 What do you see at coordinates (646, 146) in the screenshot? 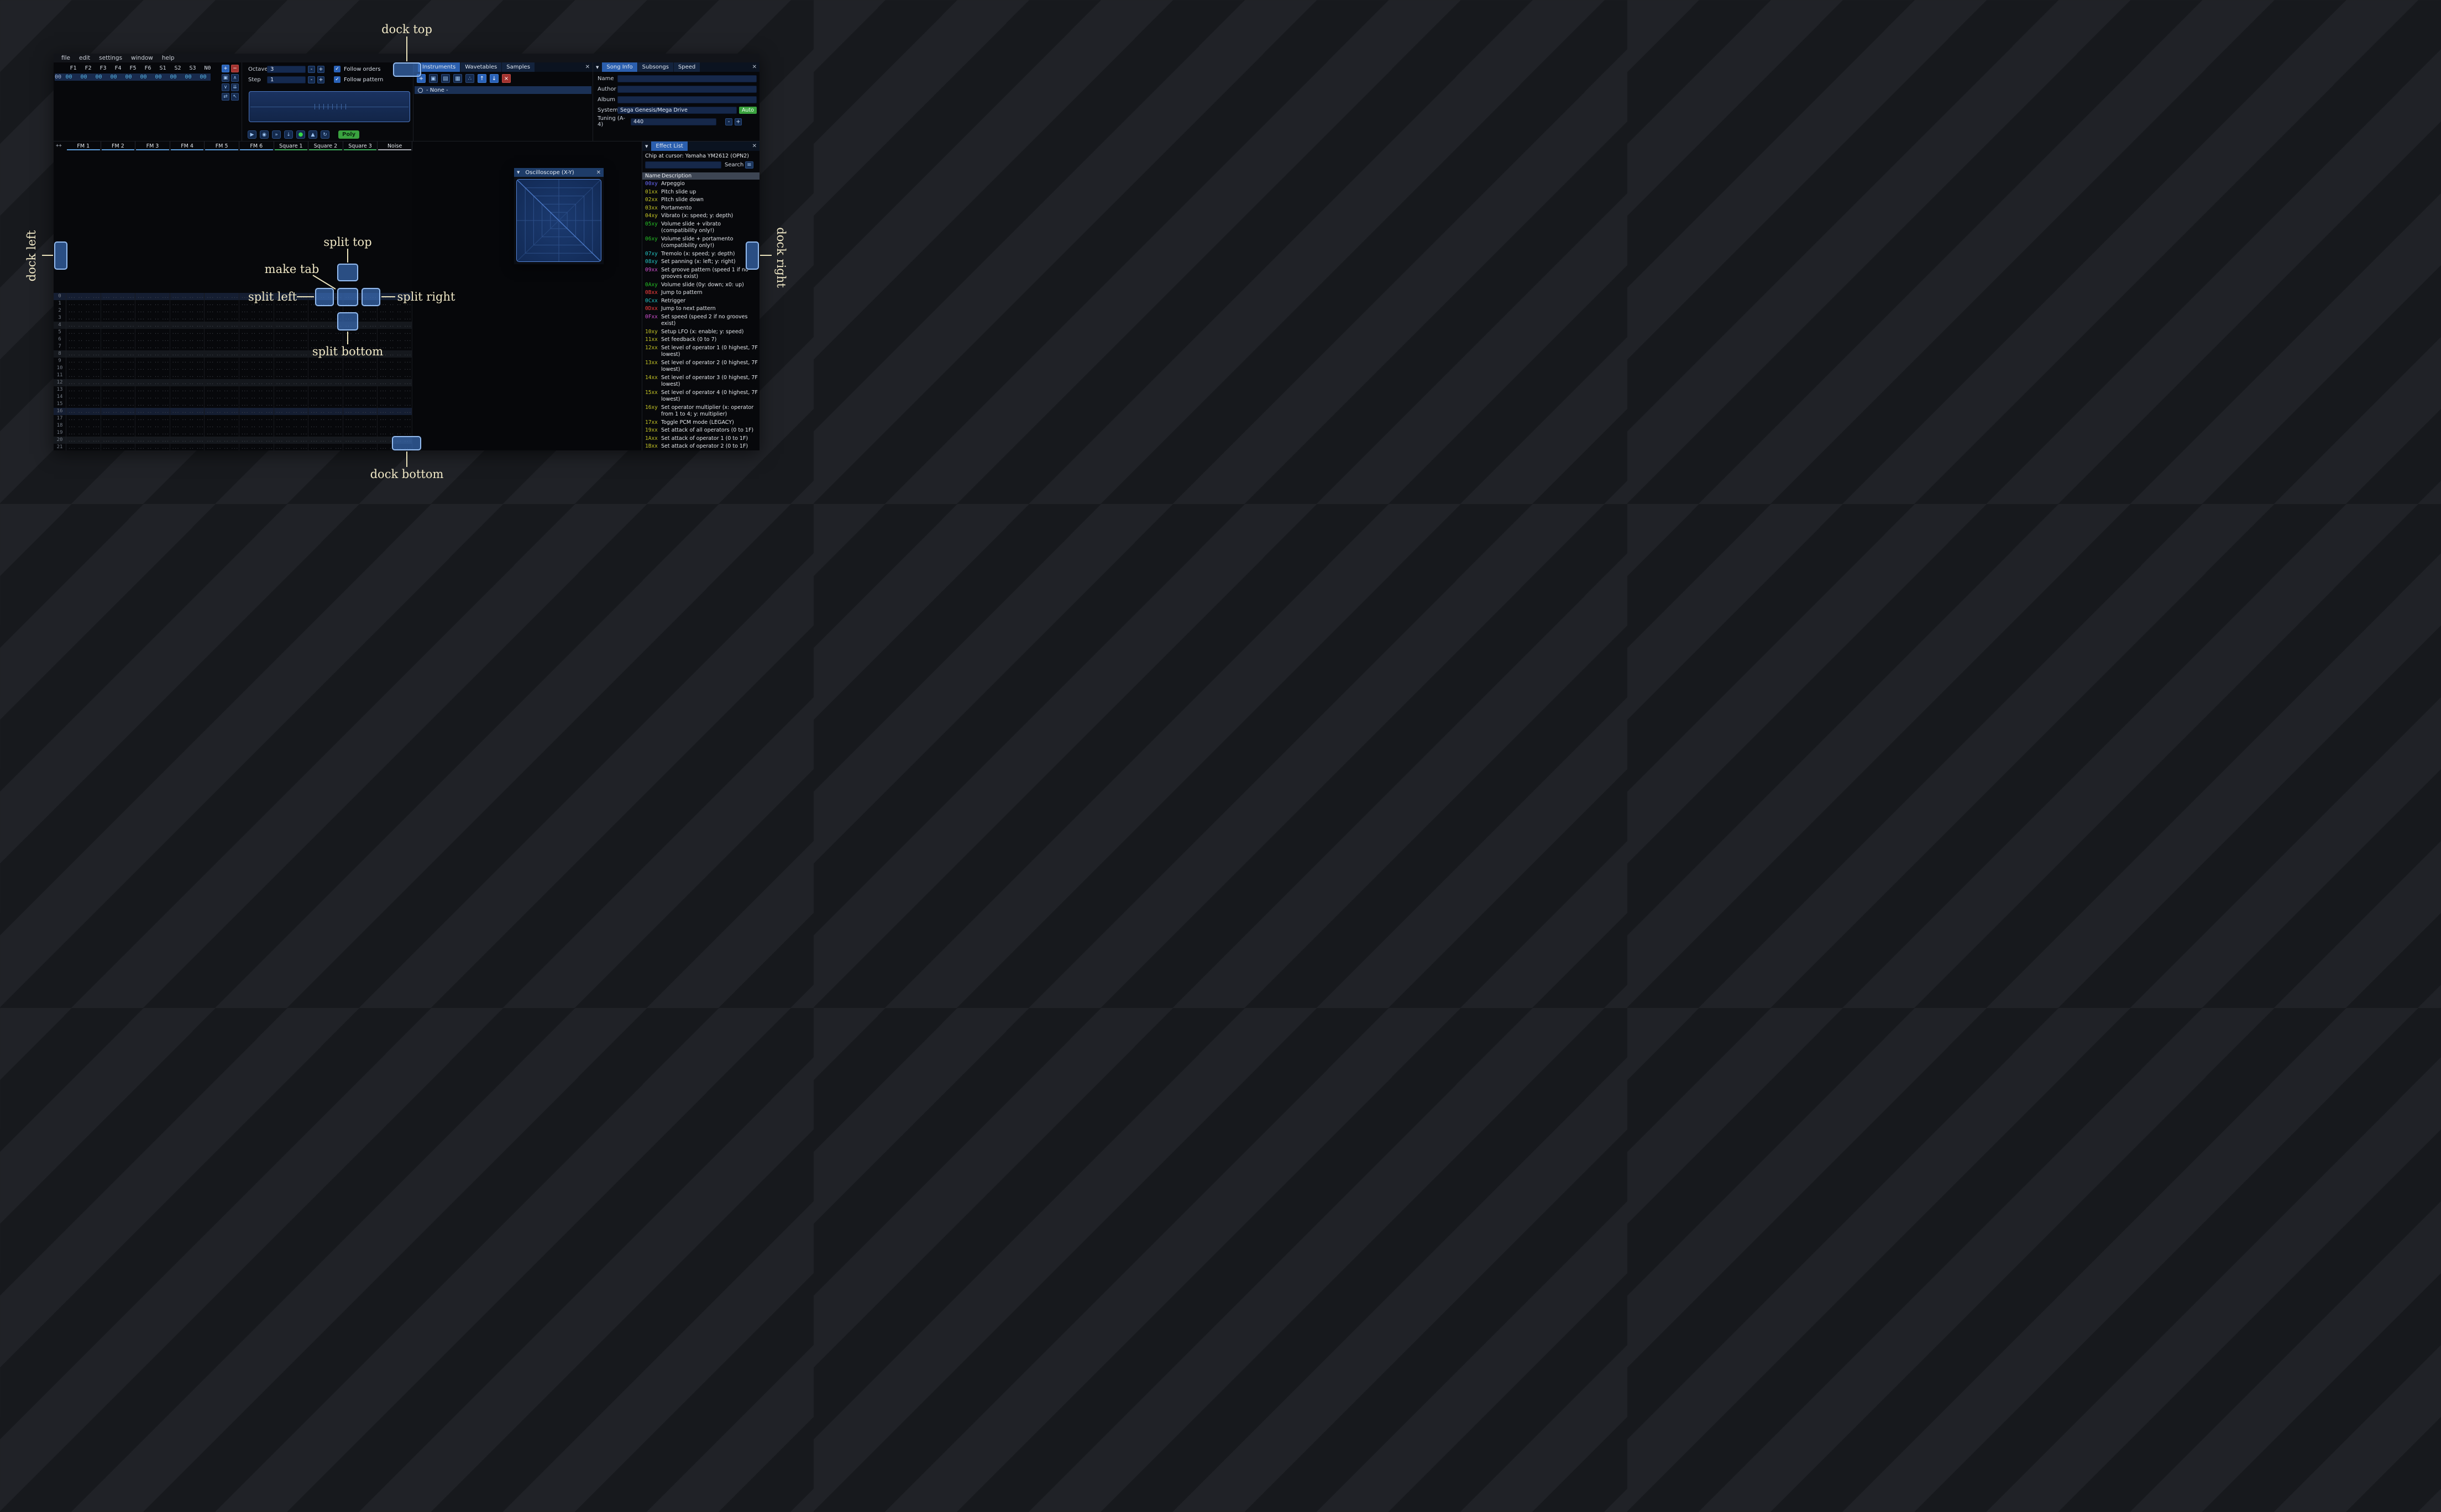
I see `collapse-icon: ▼` at bounding box center [646, 146].